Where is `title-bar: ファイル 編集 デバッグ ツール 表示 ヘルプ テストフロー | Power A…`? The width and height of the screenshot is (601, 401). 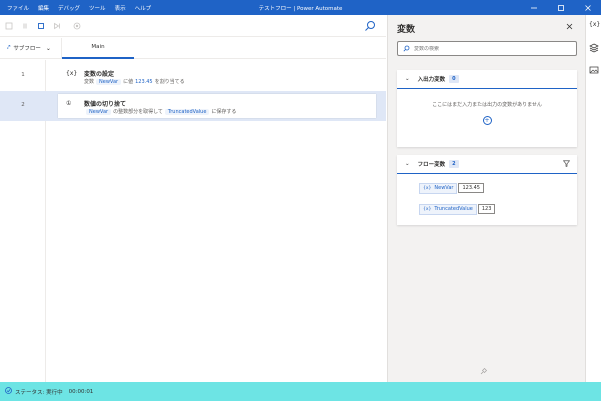 title-bar: ファイル 編集 デバッグ ツール 表示 ヘルプ テストフロー | Power A… is located at coordinates (300, 7).